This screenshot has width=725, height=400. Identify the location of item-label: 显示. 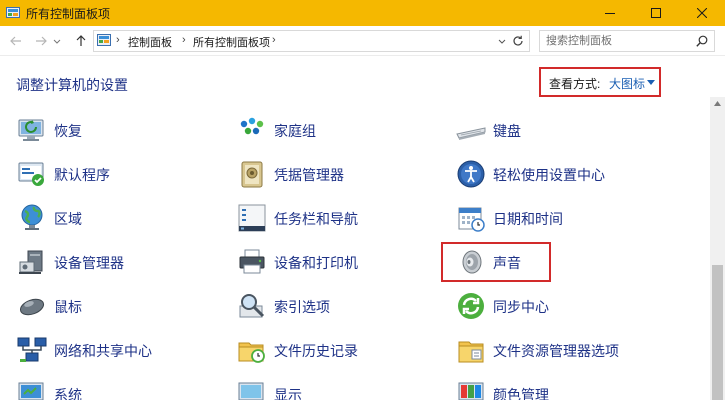
(288, 393).